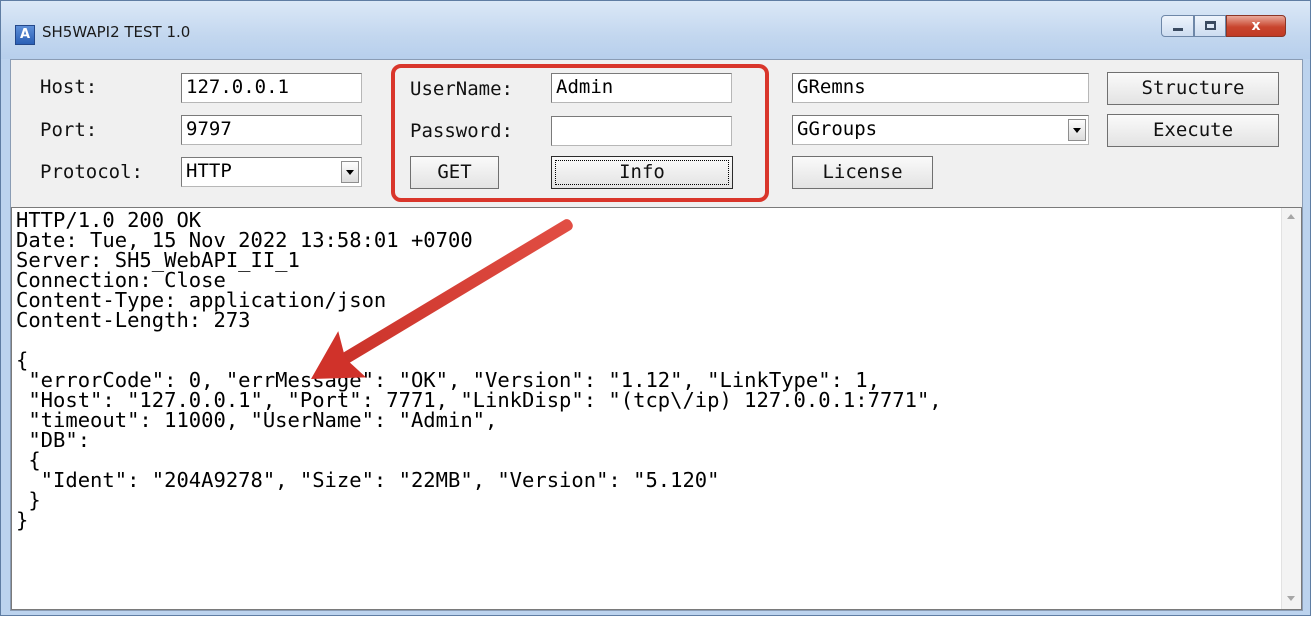 Image resolution: width=1311 pixels, height=617 pixels. Describe the element at coordinates (116, 32) in the screenshot. I see `window-title: SH5WAPI2 TEST 1.0` at that location.